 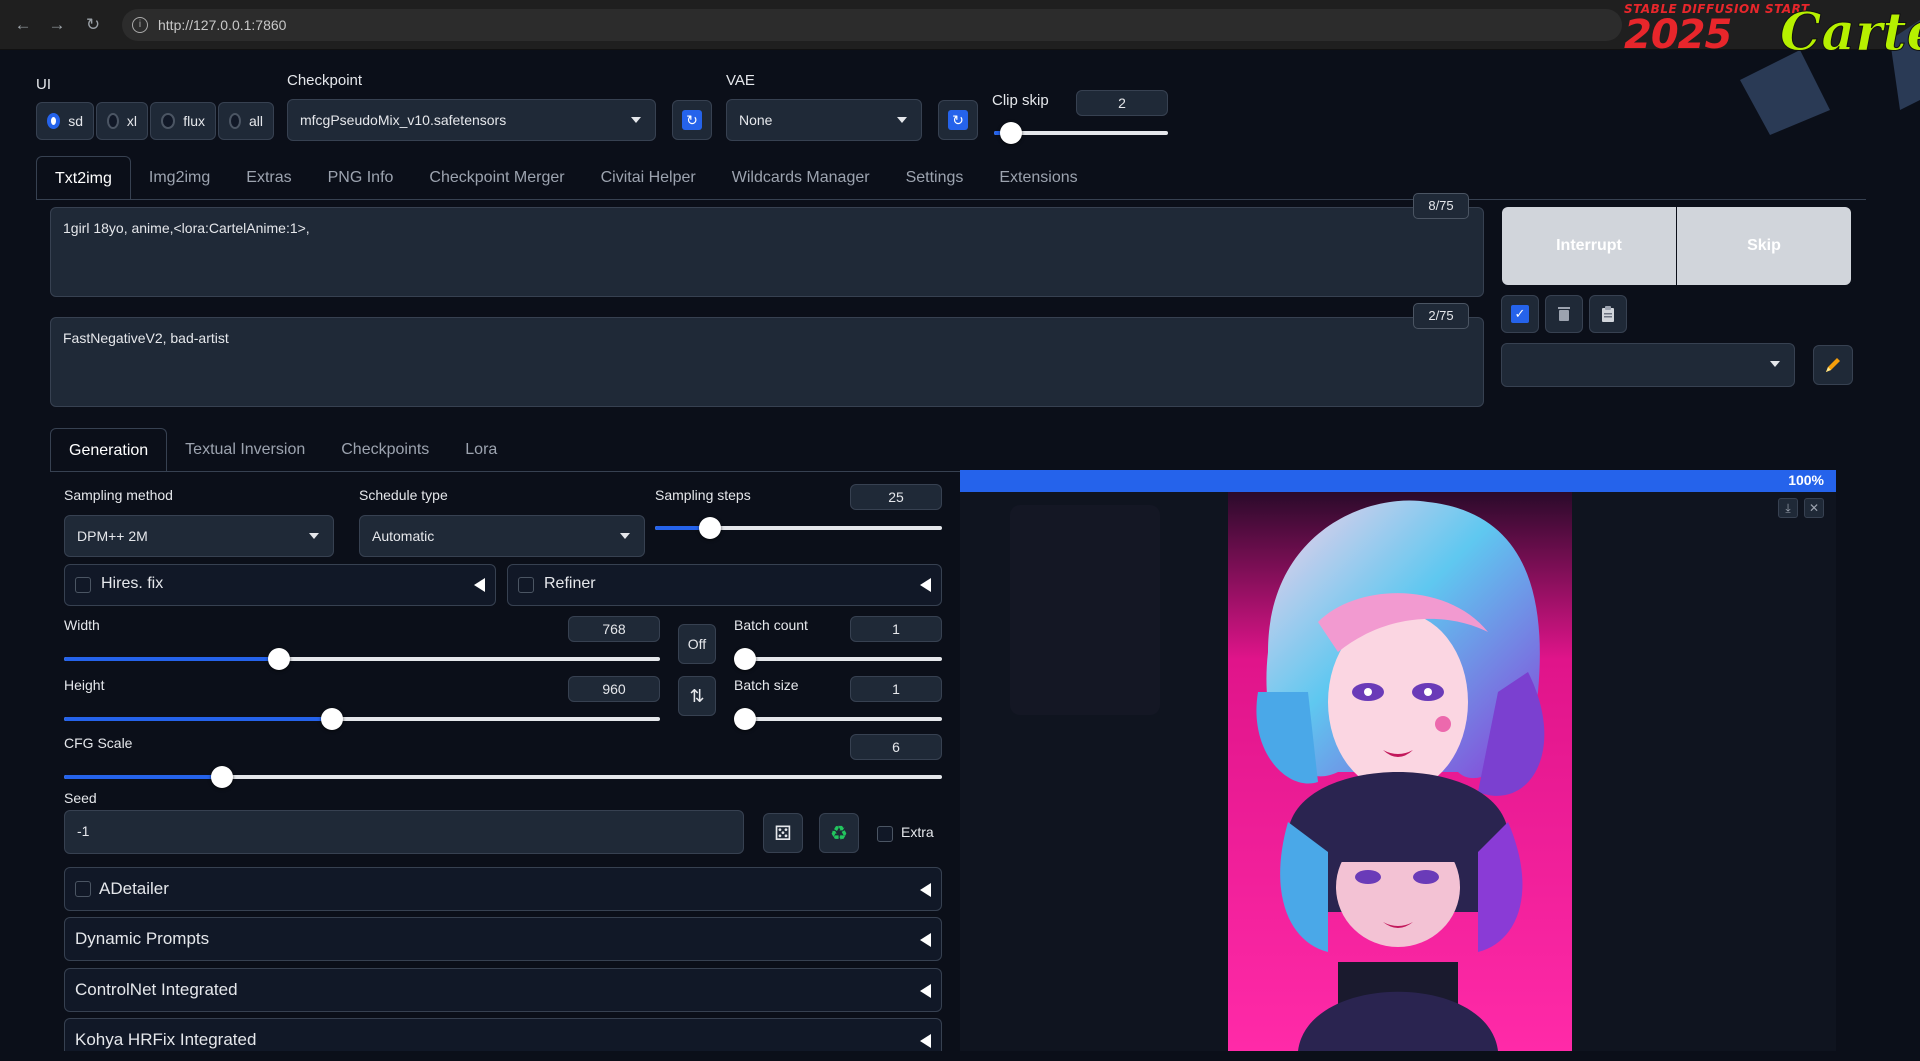 I want to click on address-bar: i http://127.0.0.1:7860, so click(x=872, y=25).